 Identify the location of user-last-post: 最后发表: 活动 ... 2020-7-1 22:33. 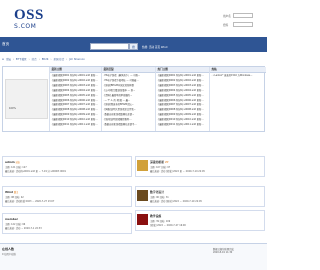
(23, 228).